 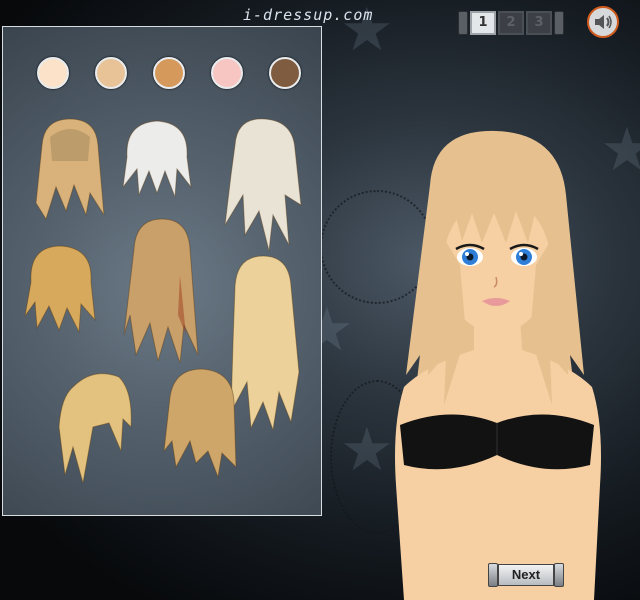 I want to click on tab-page-2: 2, so click(x=511, y=23).